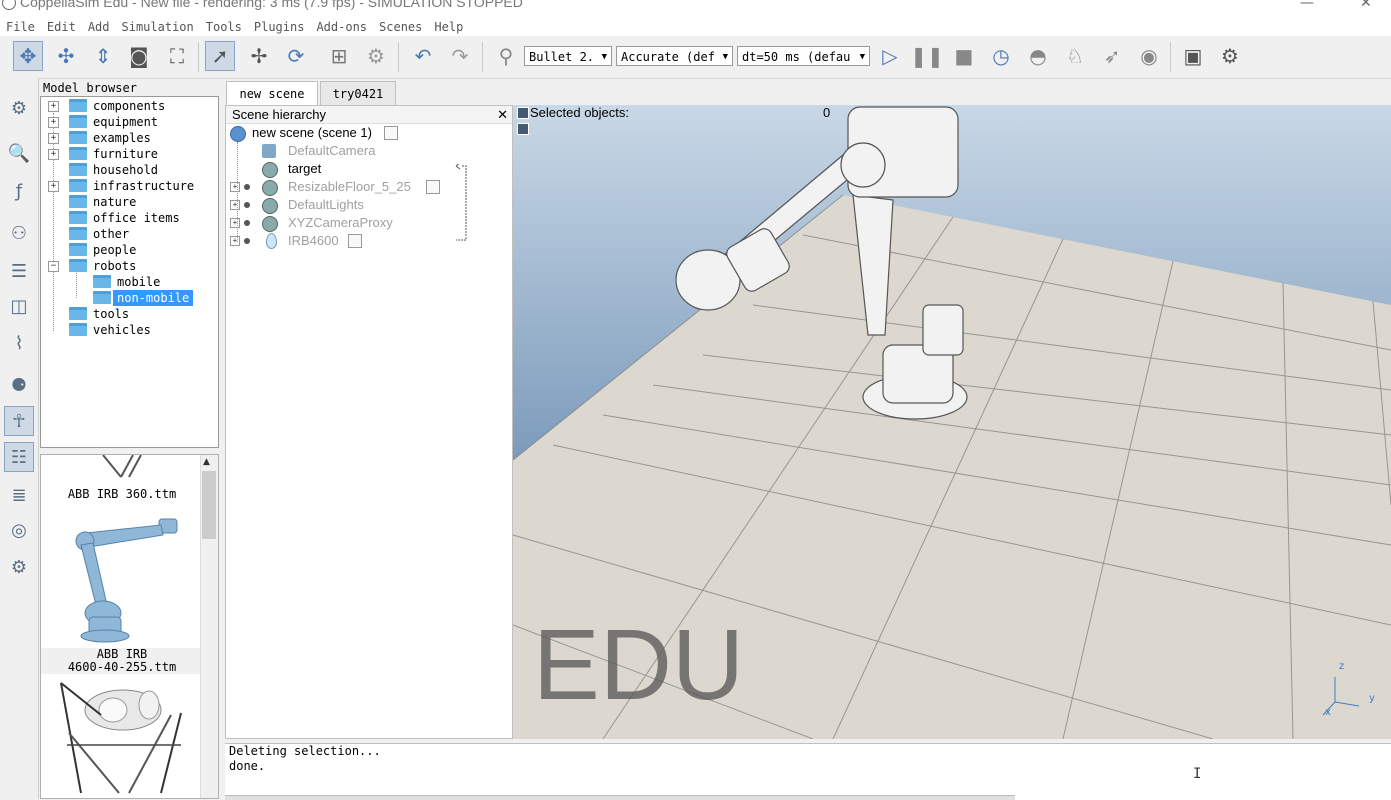 The height and width of the screenshot is (800, 1391). Describe the element at coordinates (177, 56) in the screenshot. I see `fit-to-view-icon: ⛶` at that location.